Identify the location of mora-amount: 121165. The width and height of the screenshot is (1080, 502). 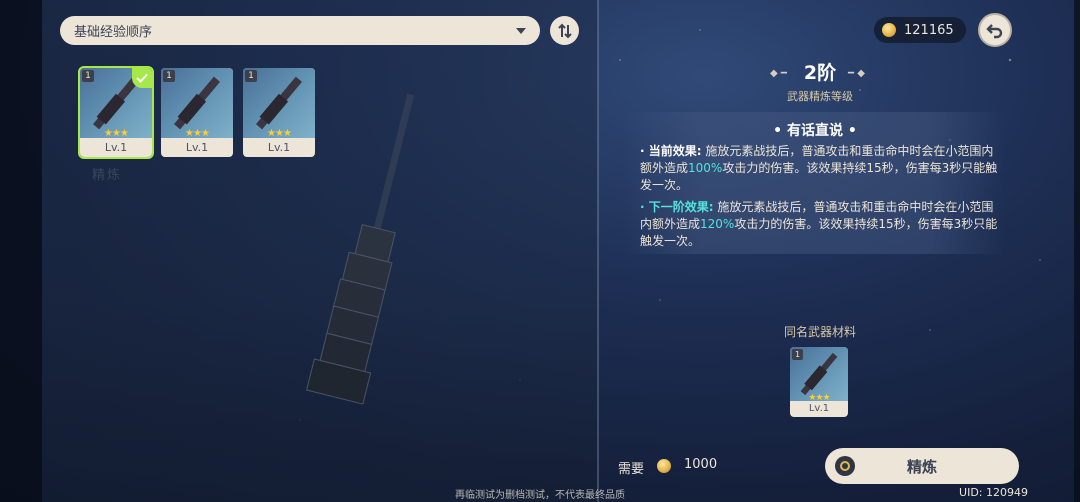
(929, 30).